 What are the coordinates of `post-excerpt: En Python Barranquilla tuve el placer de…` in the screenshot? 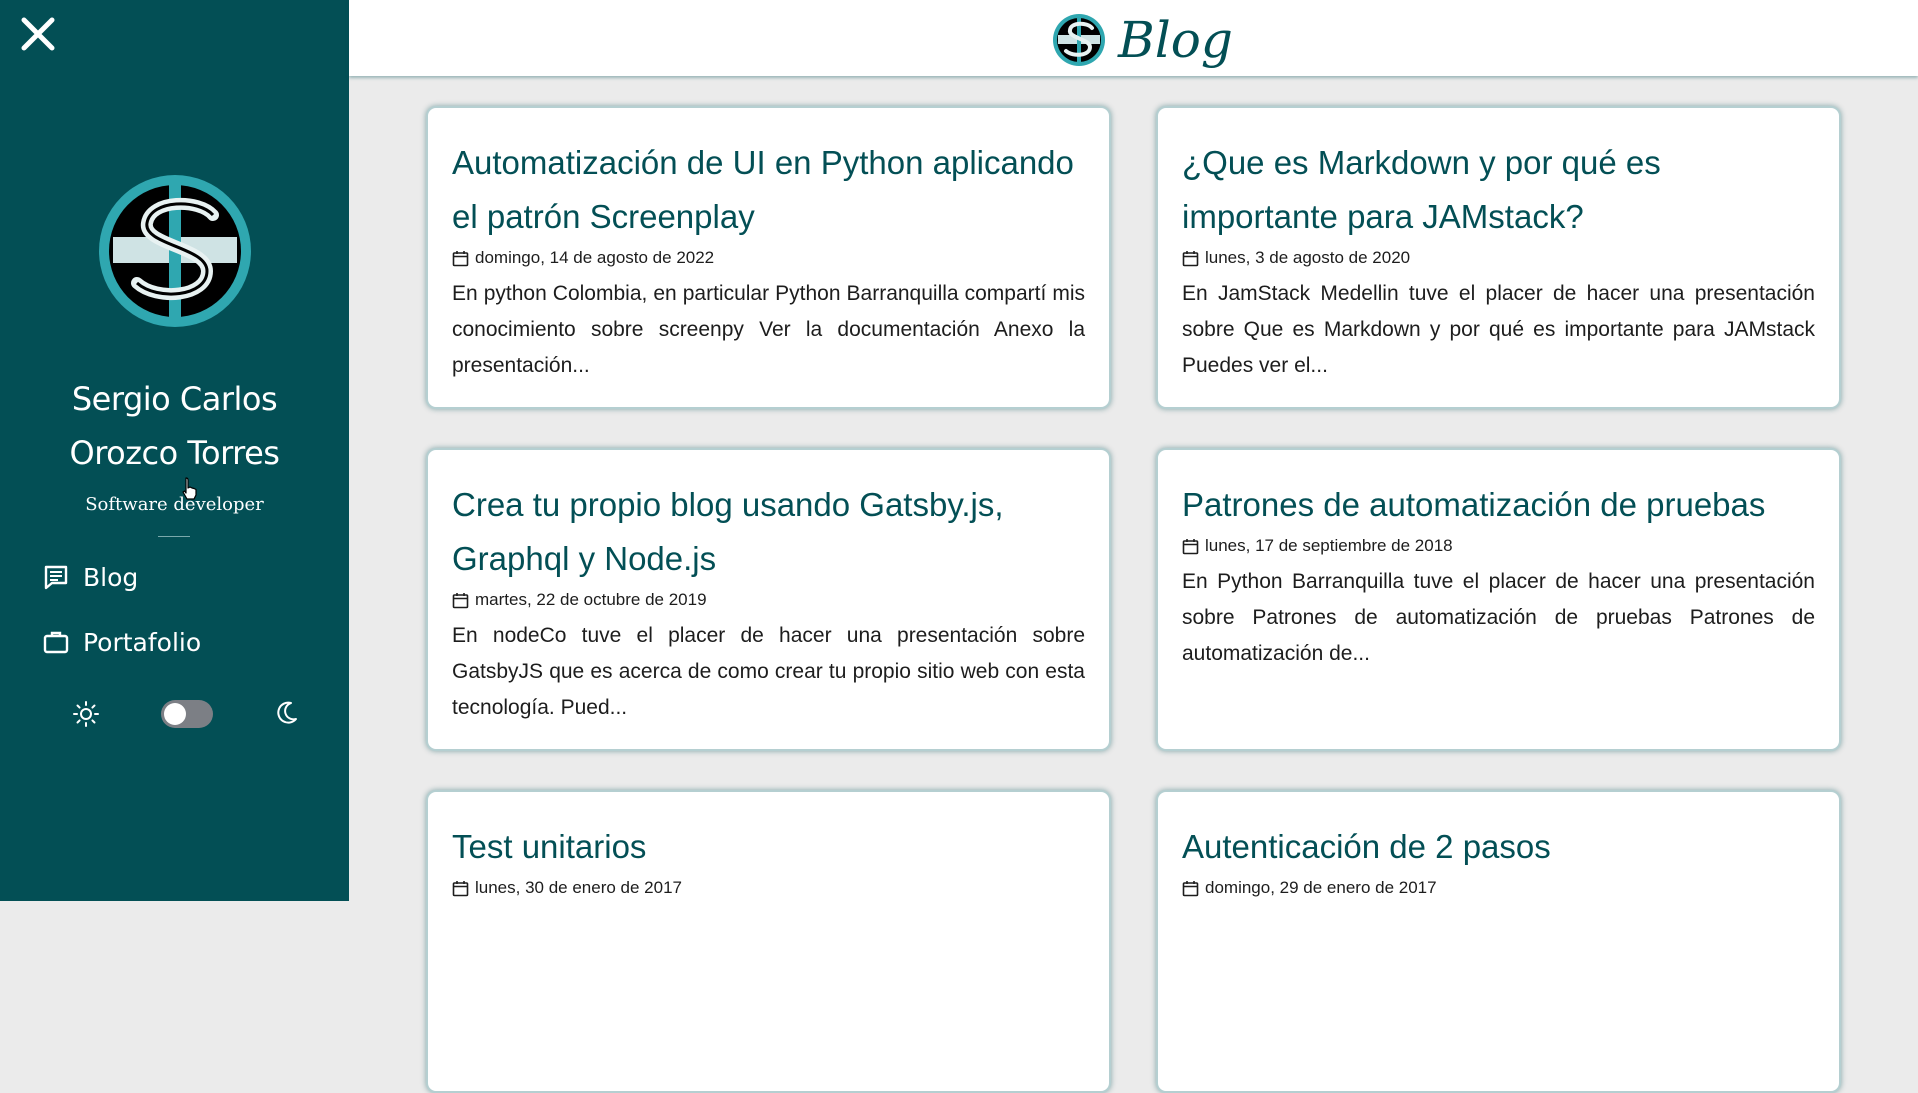 It's located at (1498, 617).